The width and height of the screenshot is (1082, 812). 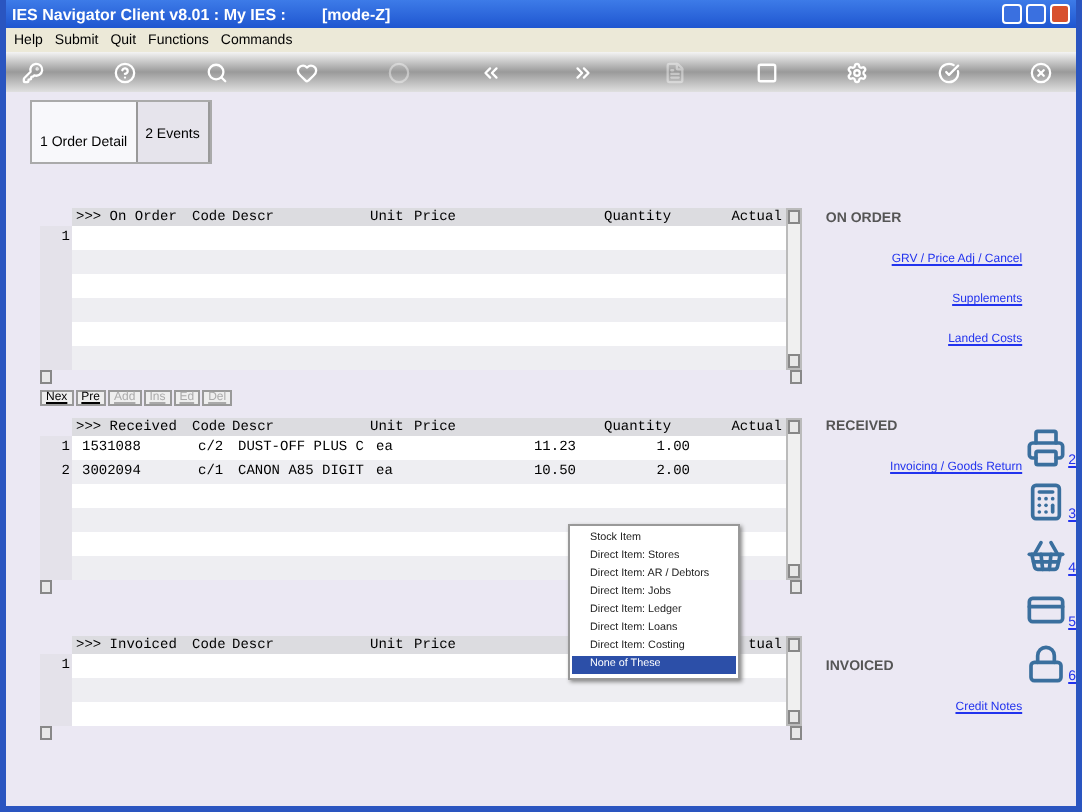 I want to click on square-icon, so click(x=766, y=72).